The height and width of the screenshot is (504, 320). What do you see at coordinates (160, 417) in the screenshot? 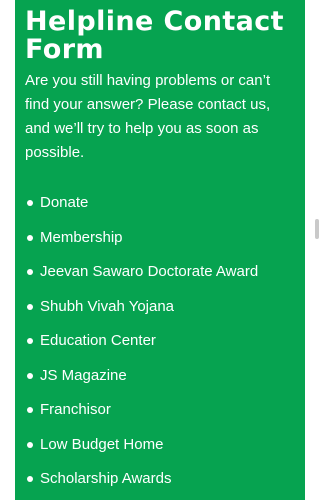
I see `list-item-franchisor: Franchisor` at bounding box center [160, 417].